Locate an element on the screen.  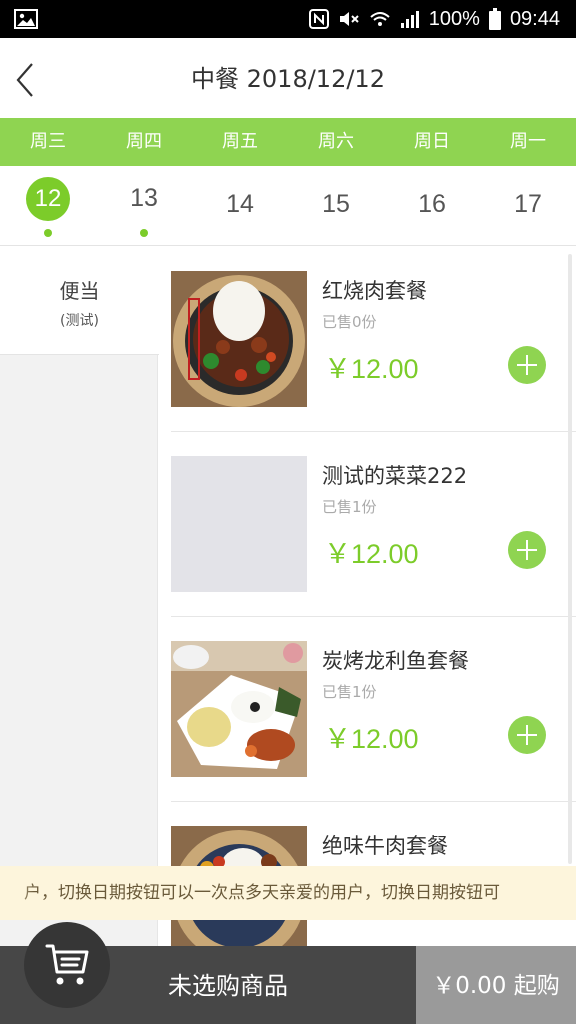
cart-icon is located at coordinates (67, 964).